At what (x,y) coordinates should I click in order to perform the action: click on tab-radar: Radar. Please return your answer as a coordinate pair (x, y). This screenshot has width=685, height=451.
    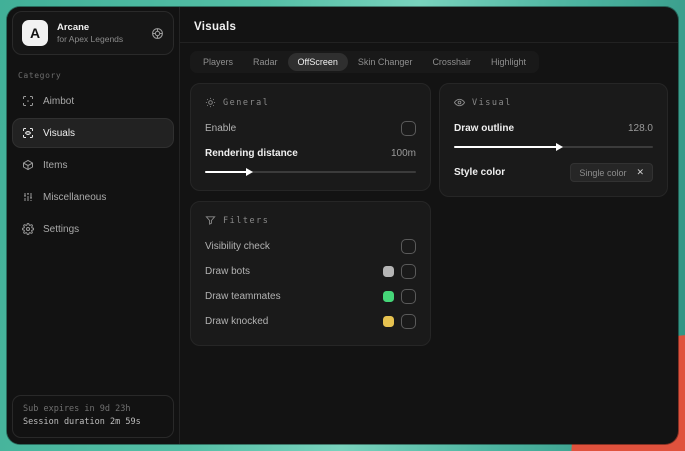
    Looking at the image, I should click on (265, 62).